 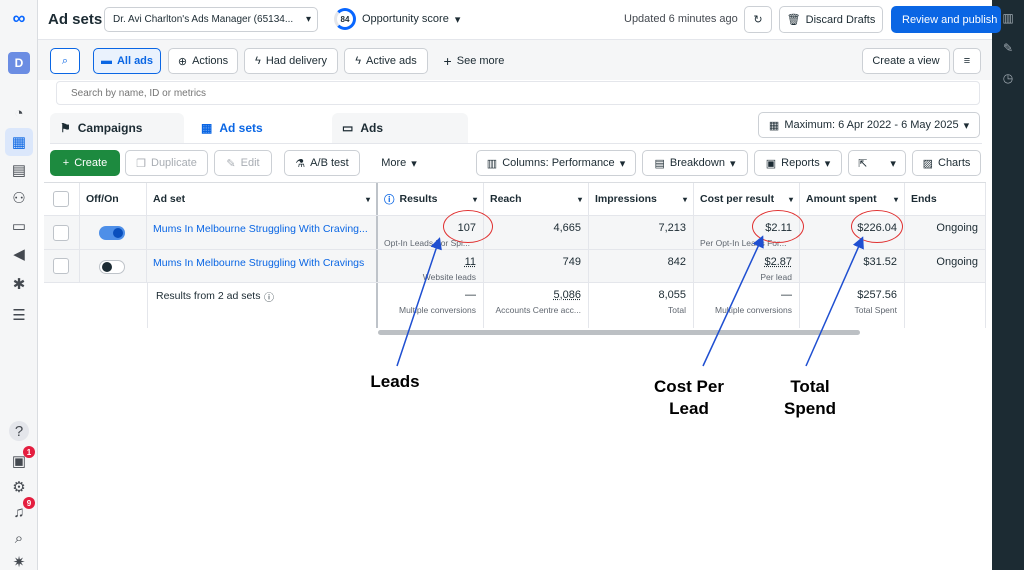 What do you see at coordinates (689, 386) in the screenshot?
I see `annotation-cpl-line1: Cost Per` at bounding box center [689, 386].